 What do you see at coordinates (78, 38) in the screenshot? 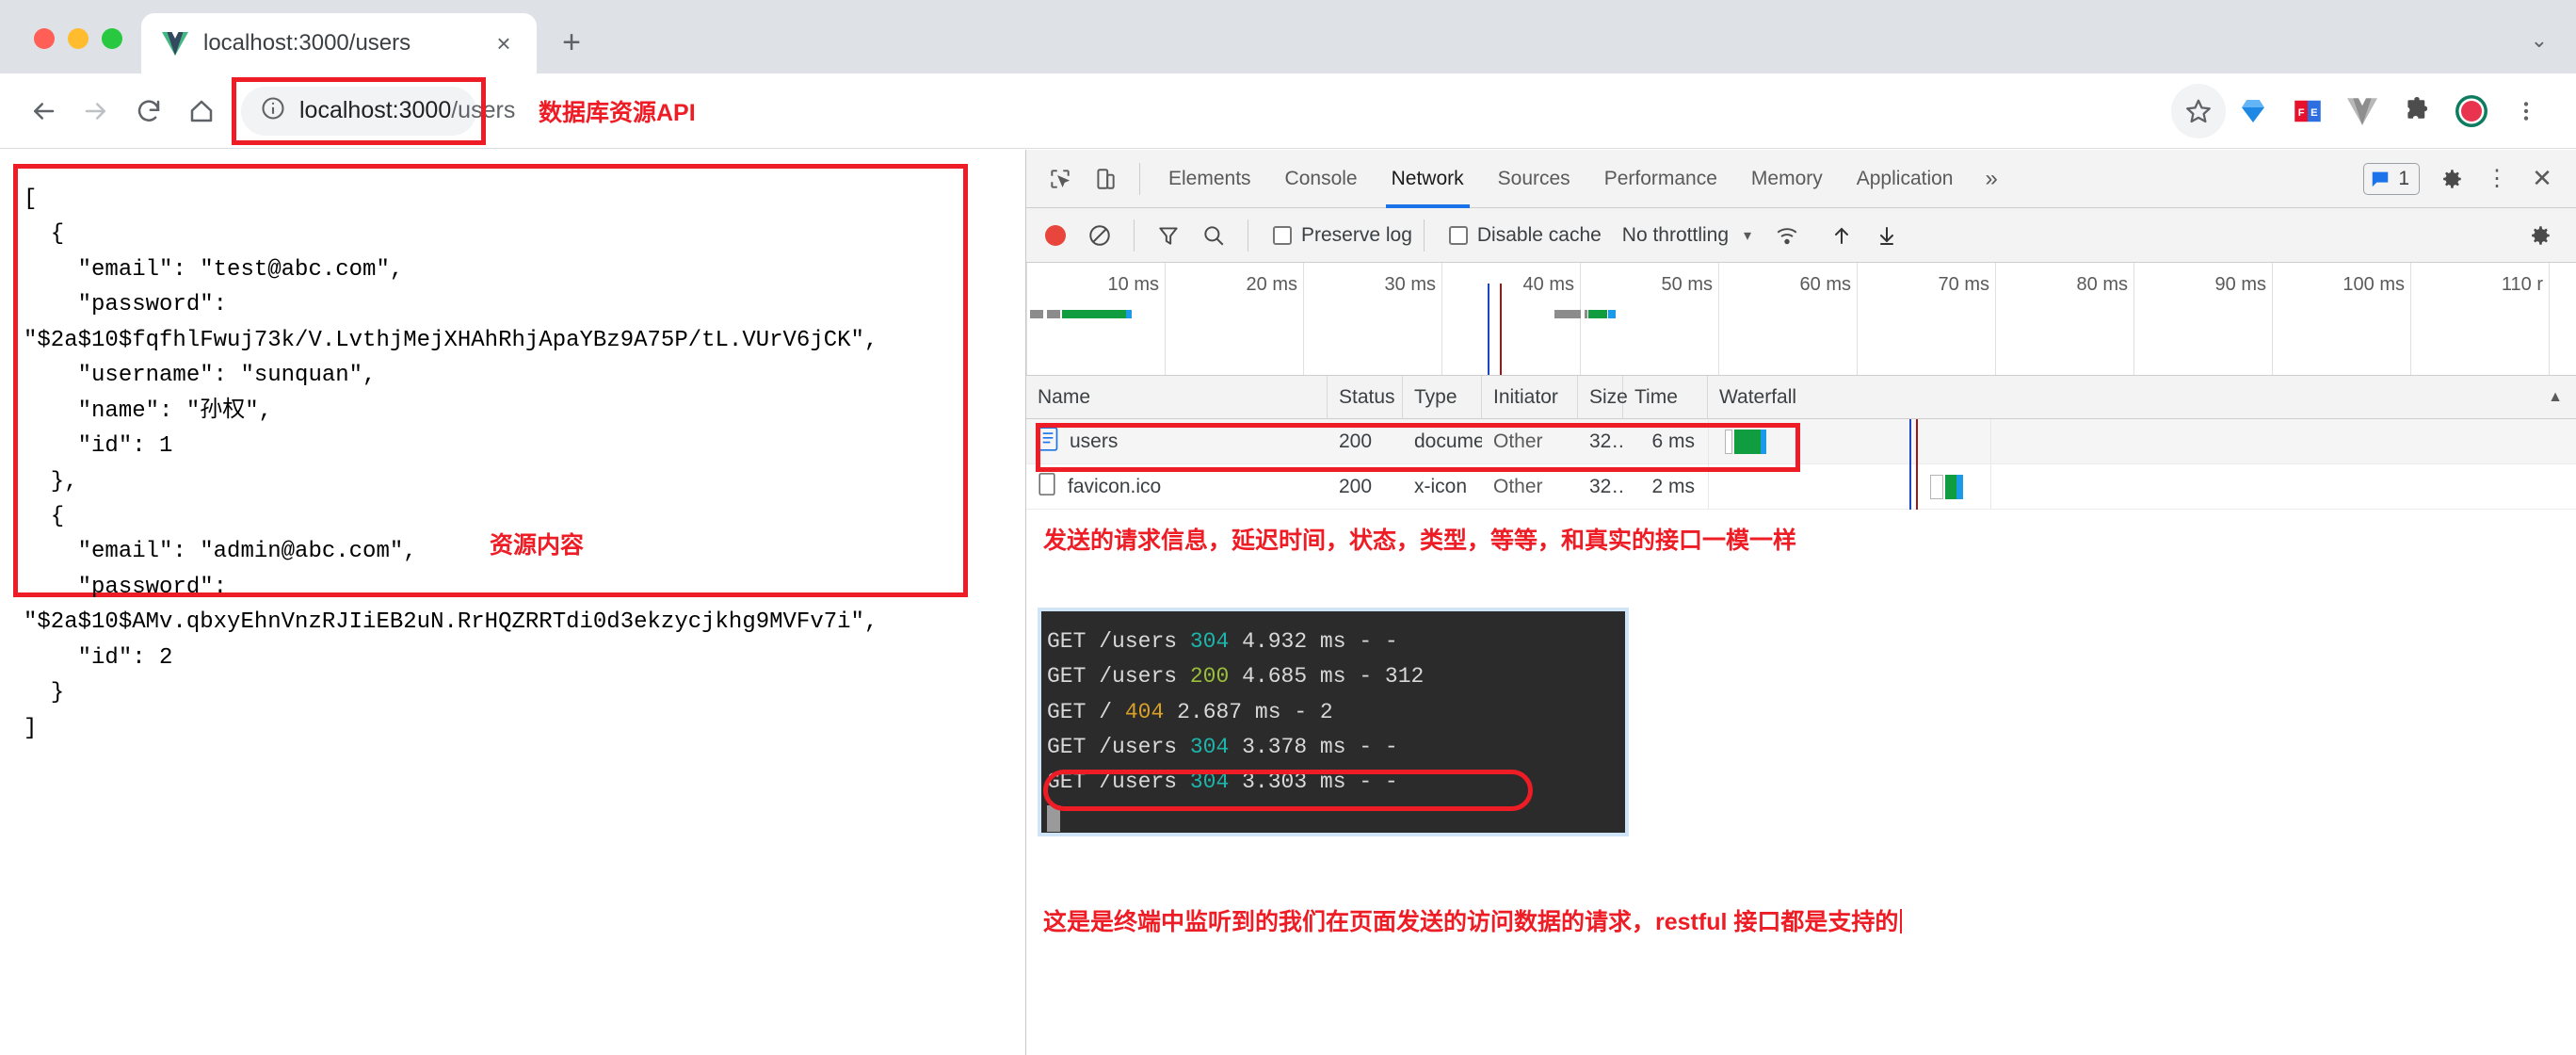
I see `minimize-window-button` at bounding box center [78, 38].